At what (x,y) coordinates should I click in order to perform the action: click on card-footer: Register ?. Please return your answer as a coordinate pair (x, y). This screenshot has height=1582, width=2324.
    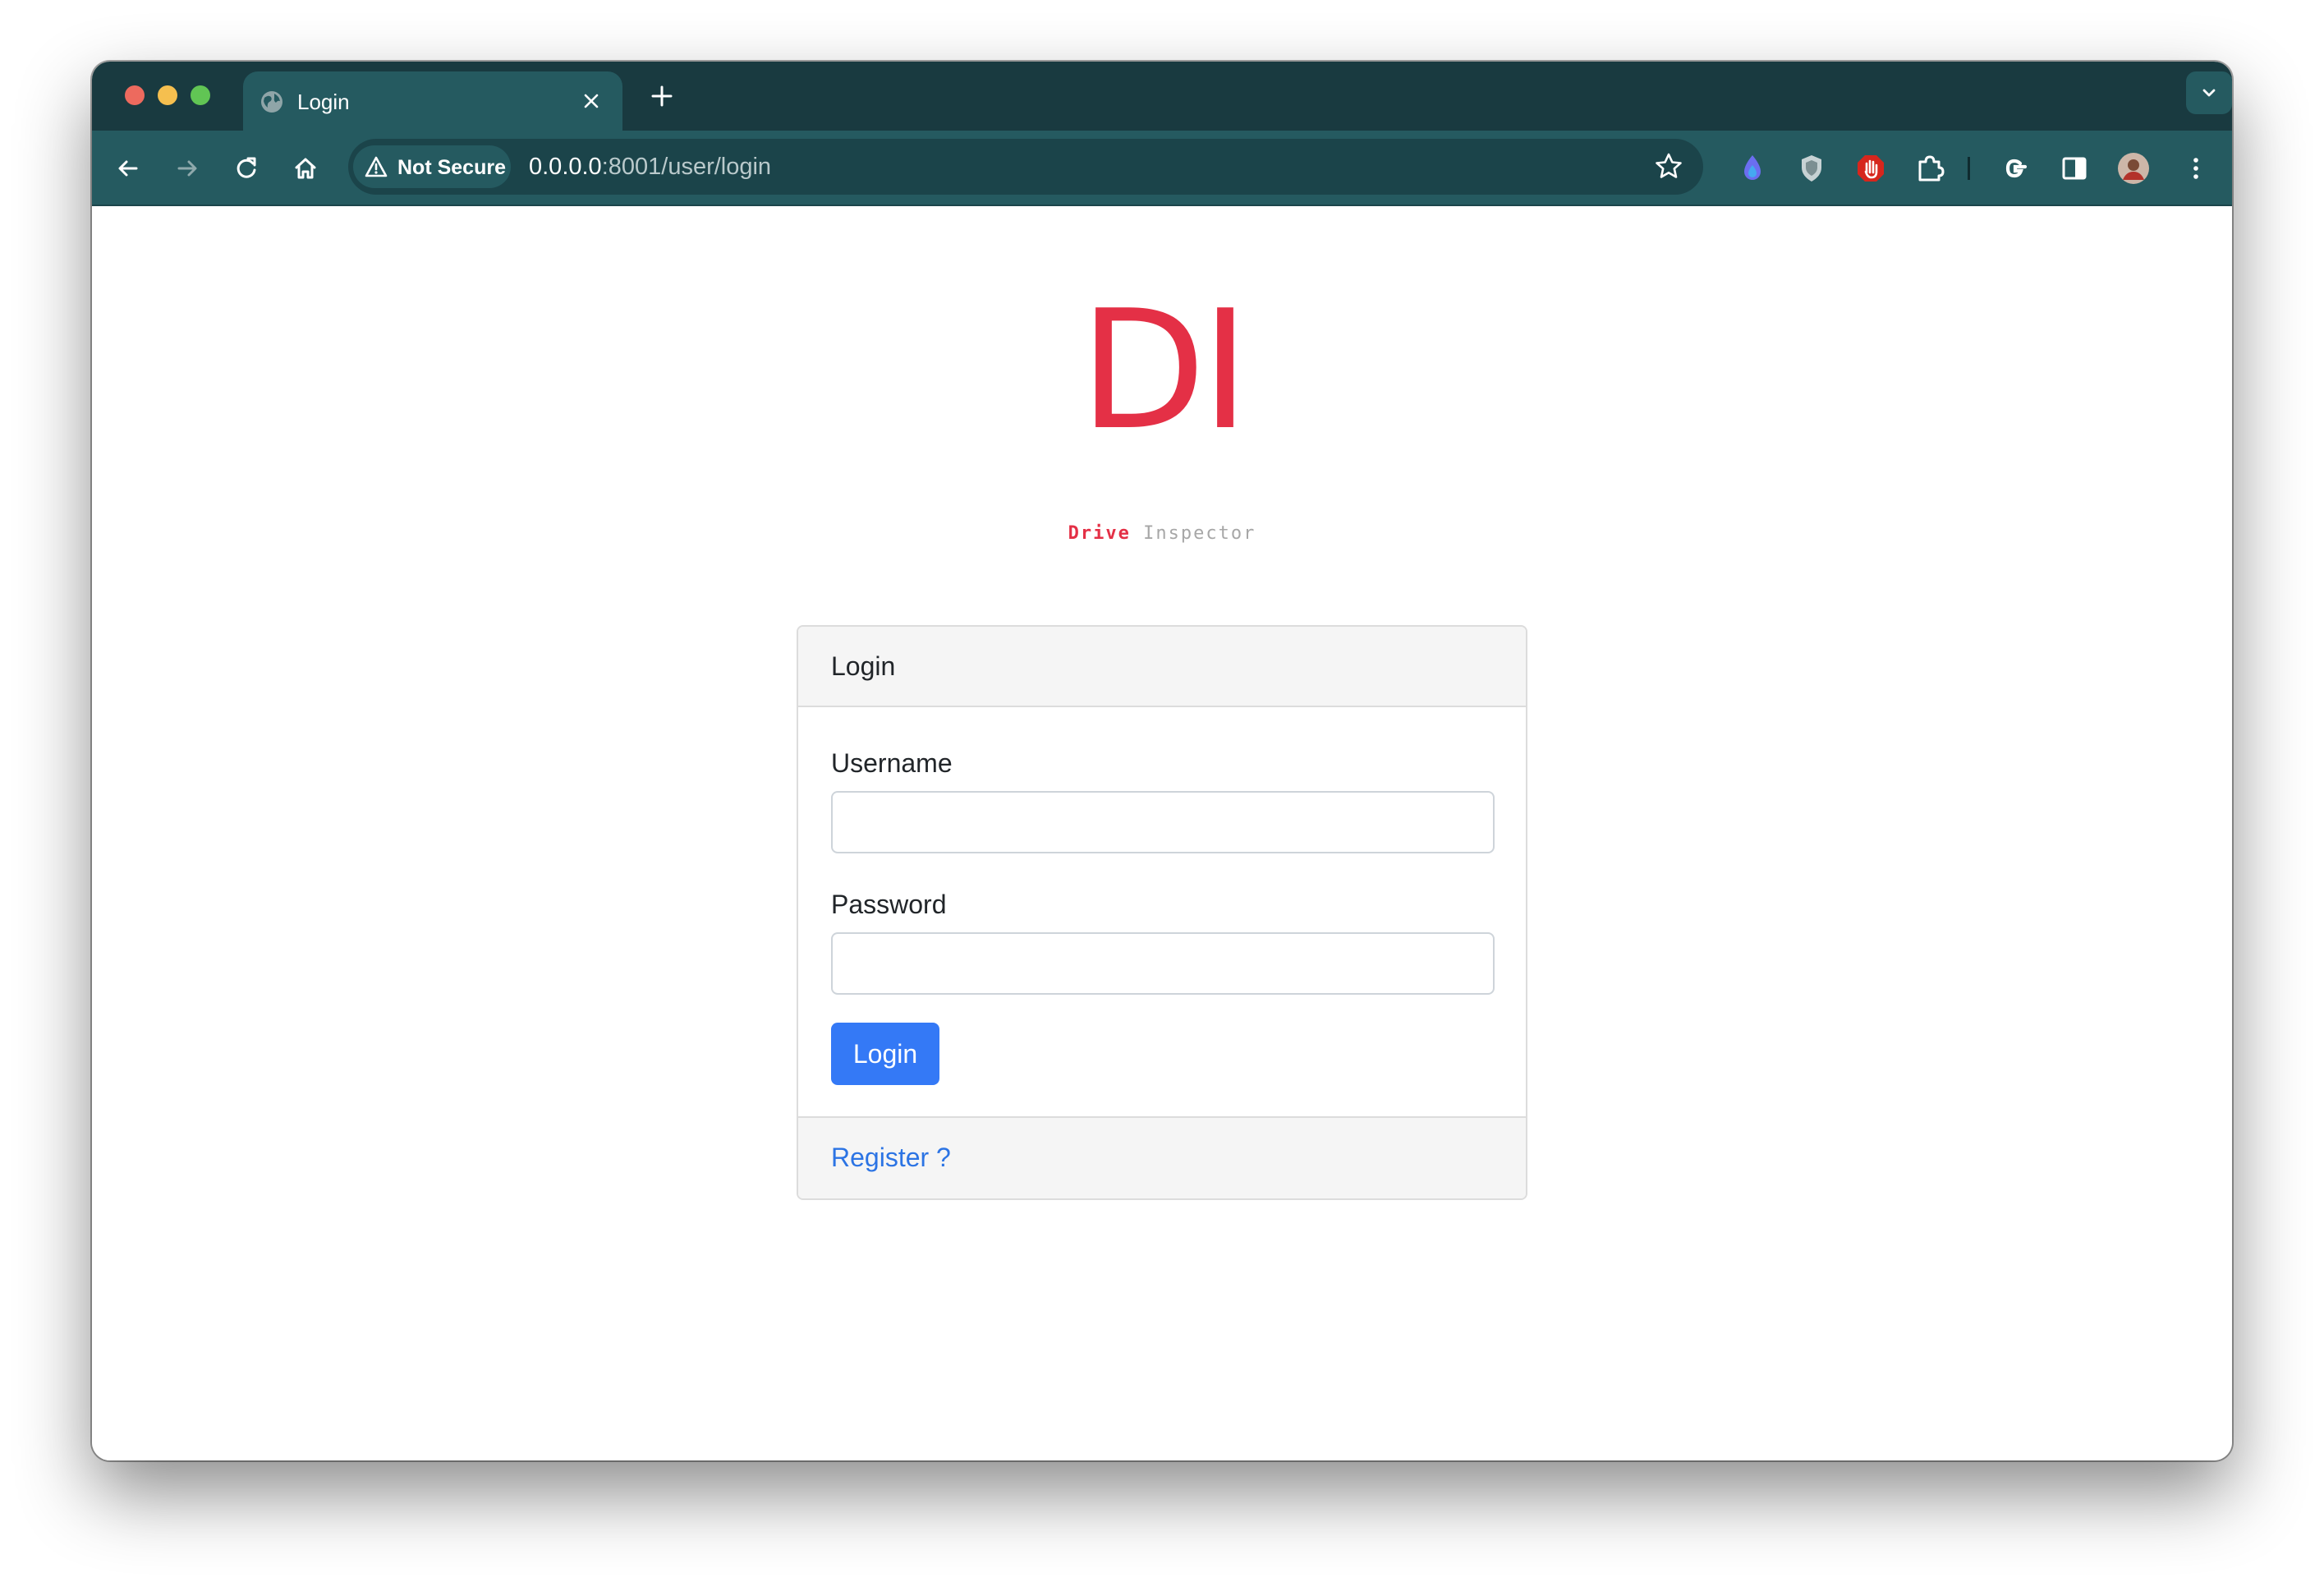
    Looking at the image, I should click on (1162, 1157).